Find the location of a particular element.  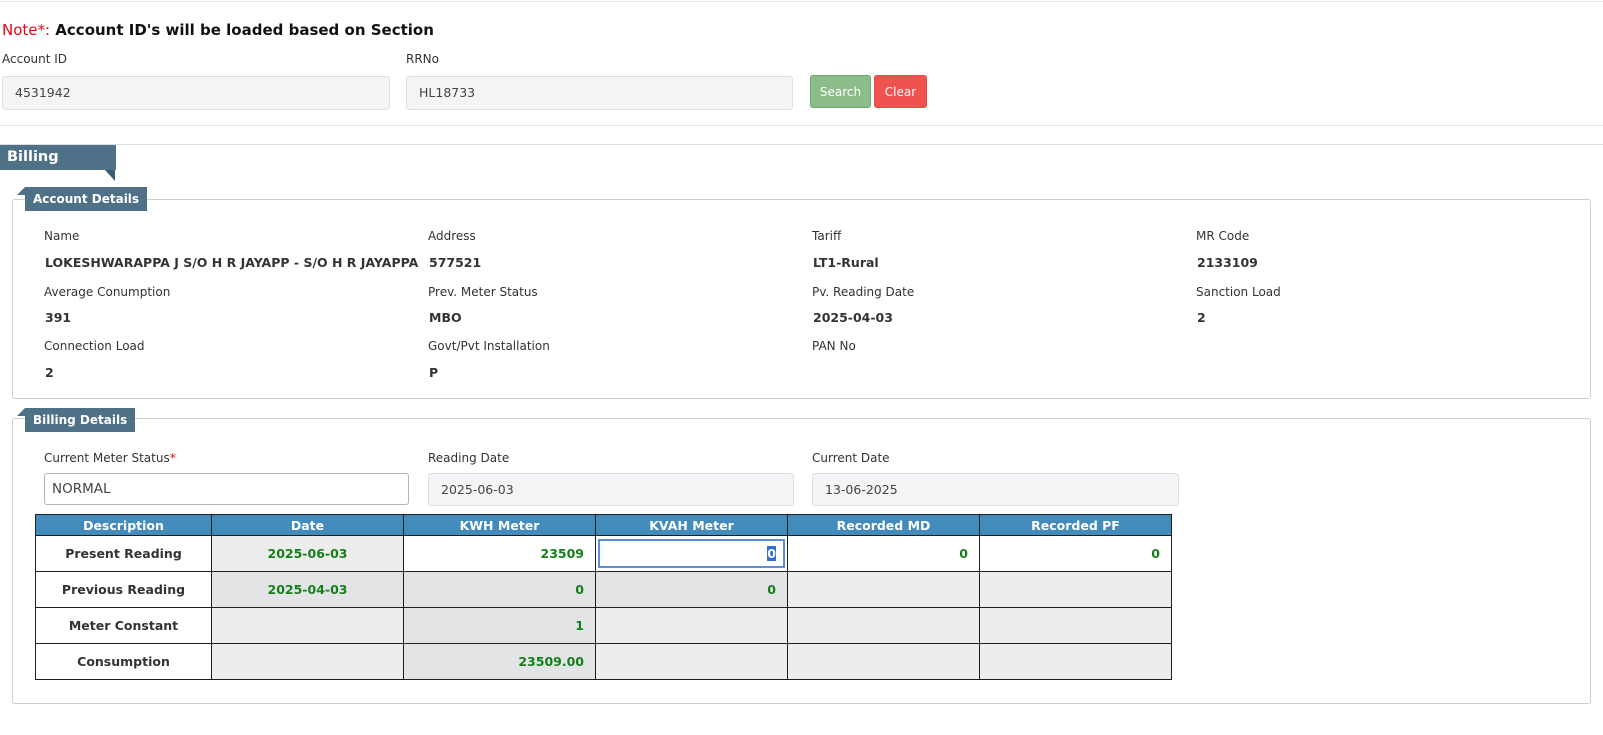

table-row: Present Reading 2025-06-03 23509 0 0 0 is located at coordinates (603, 553).